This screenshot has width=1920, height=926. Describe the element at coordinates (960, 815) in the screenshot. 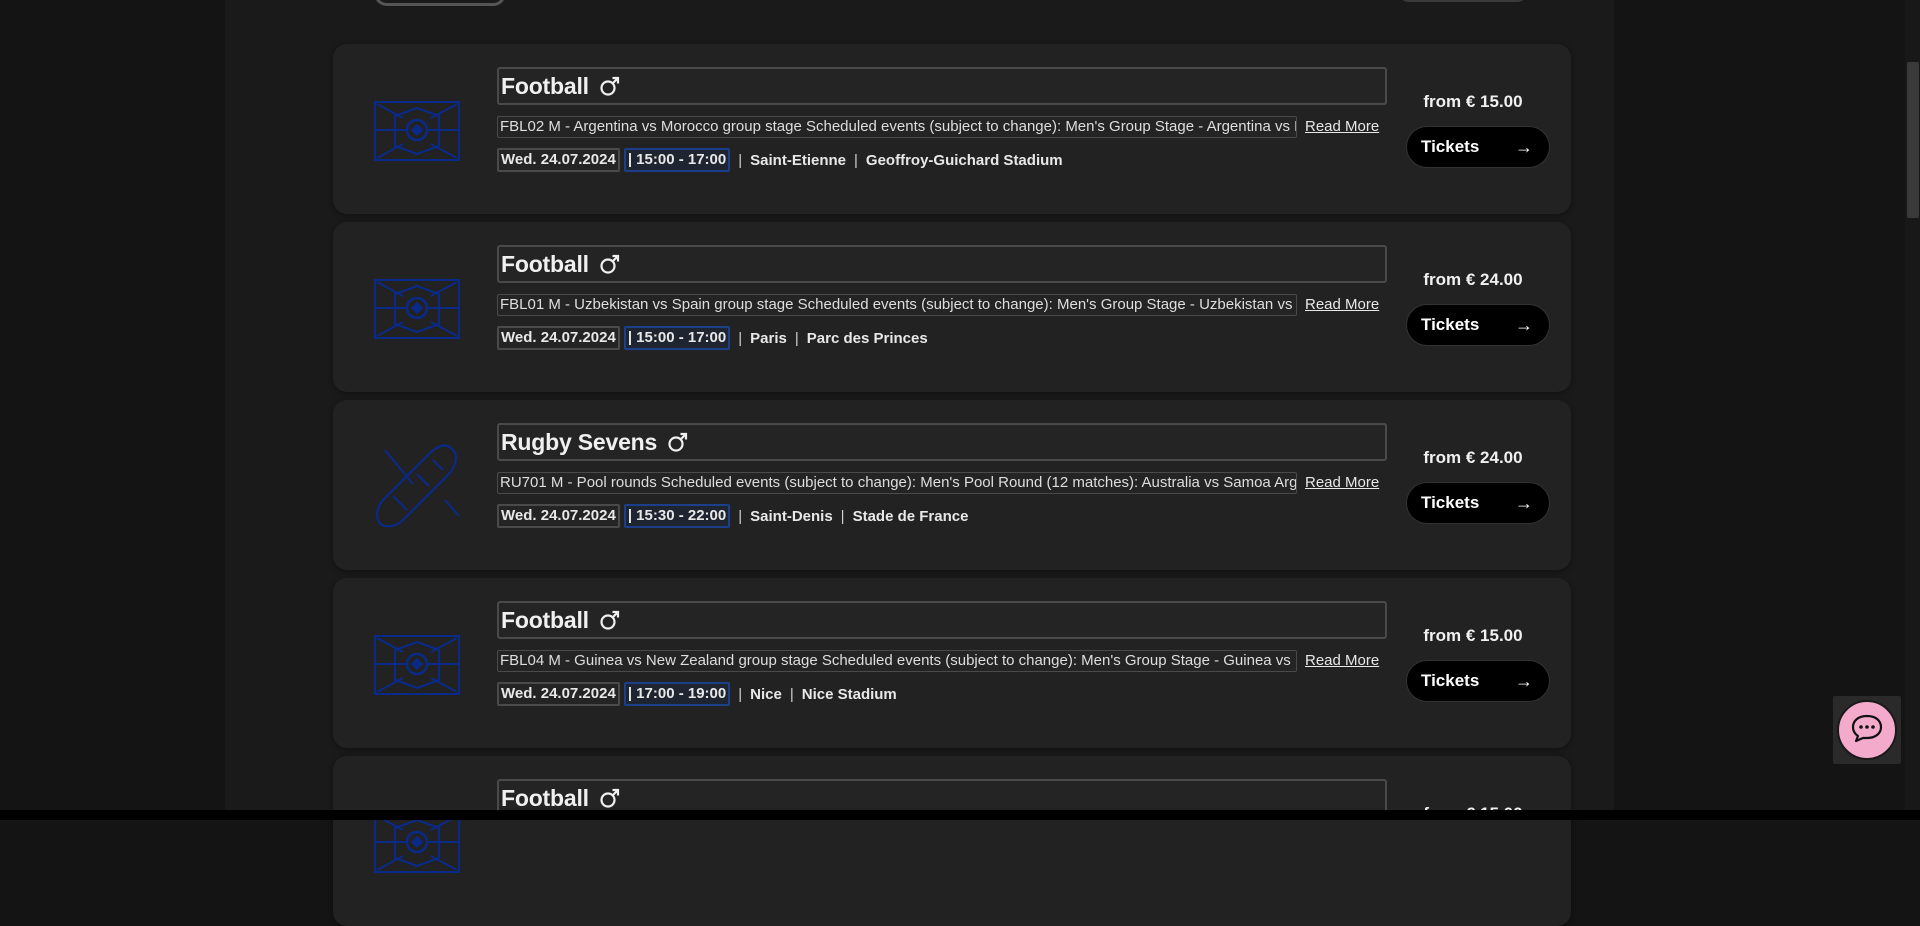

I see `bottom-bar` at that location.